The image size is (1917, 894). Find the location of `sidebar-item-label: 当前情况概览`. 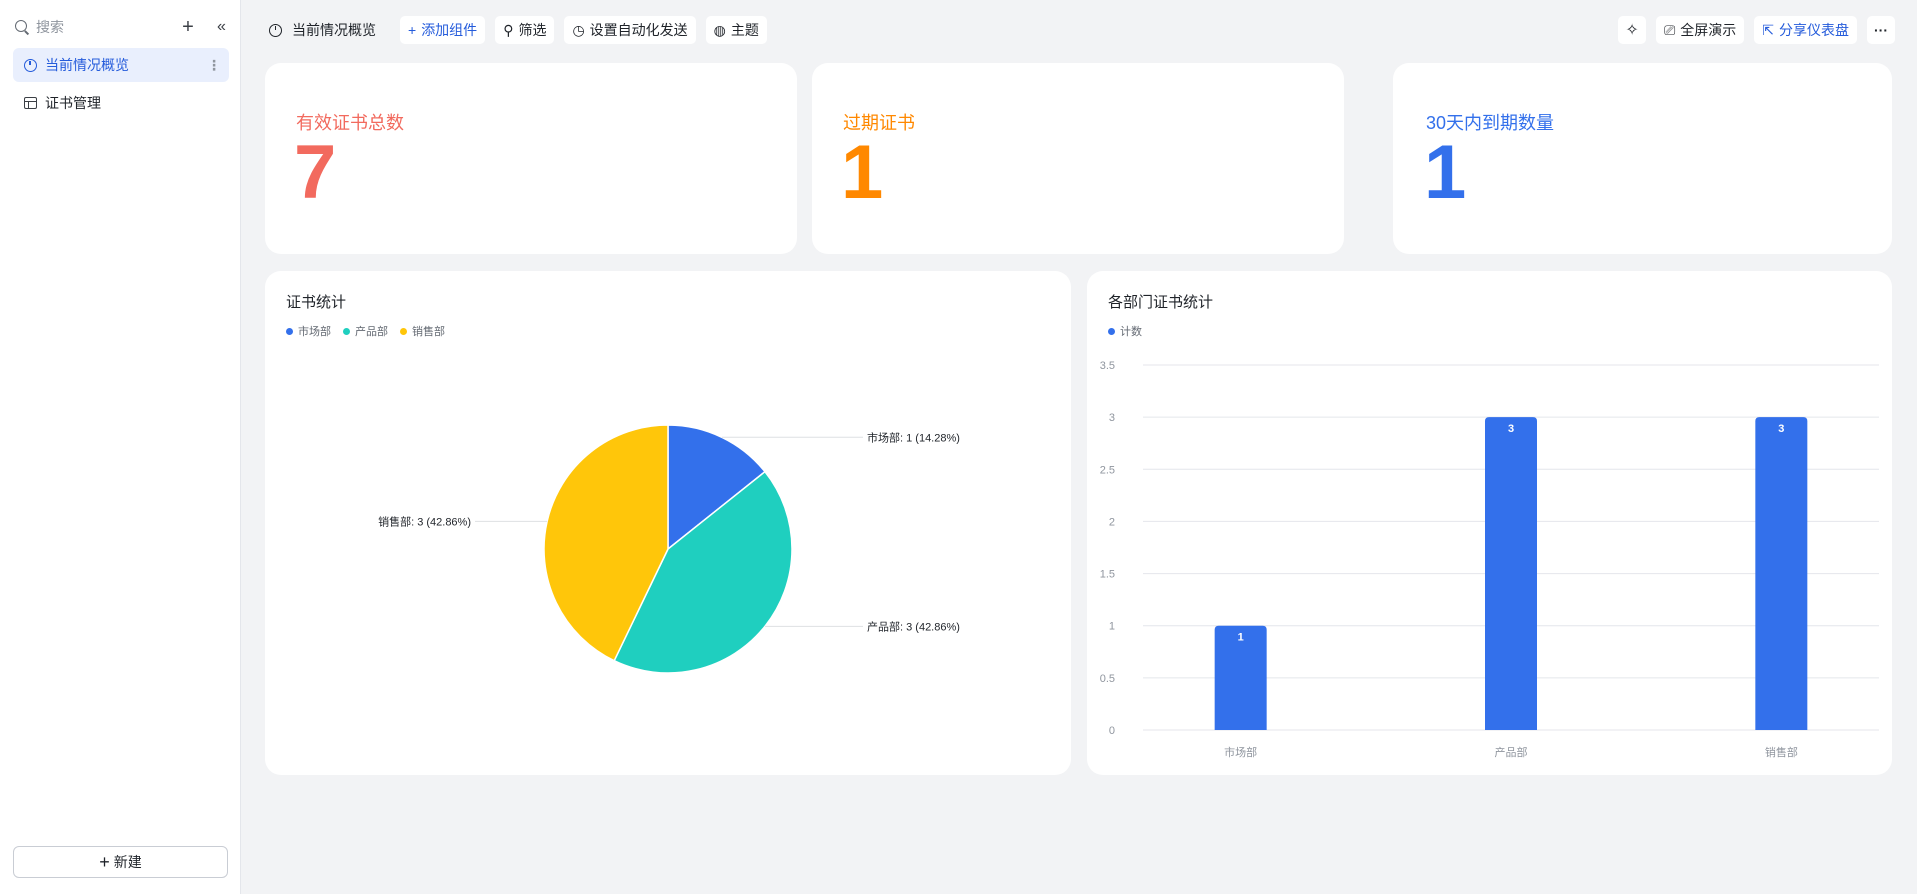

sidebar-item-label: 当前情况概览 is located at coordinates (87, 65).